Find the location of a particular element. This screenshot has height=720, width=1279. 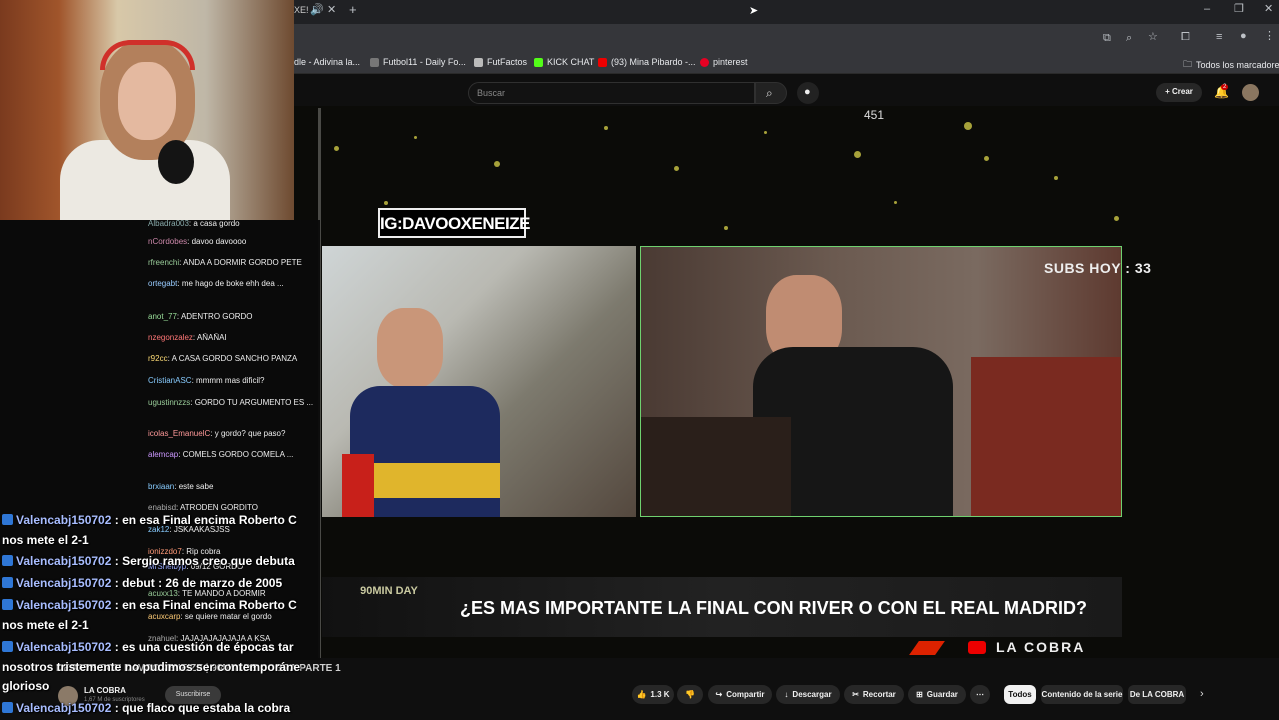

chat-username: ugustinnzzs is located at coordinates (169, 402).